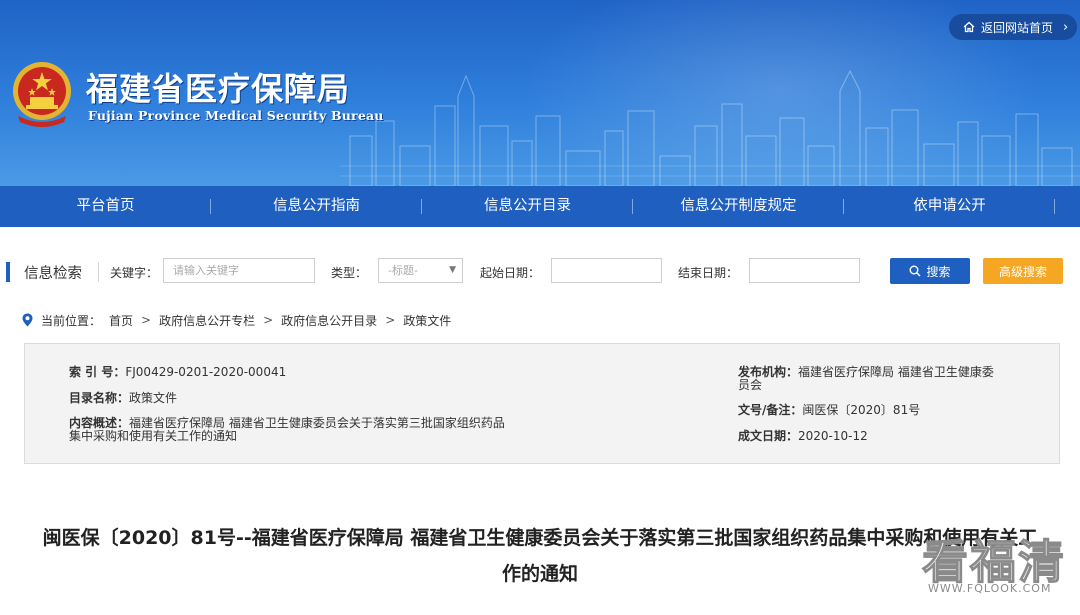  I want to click on date-row: 成文日期：2020-10-12, so click(803, 436).